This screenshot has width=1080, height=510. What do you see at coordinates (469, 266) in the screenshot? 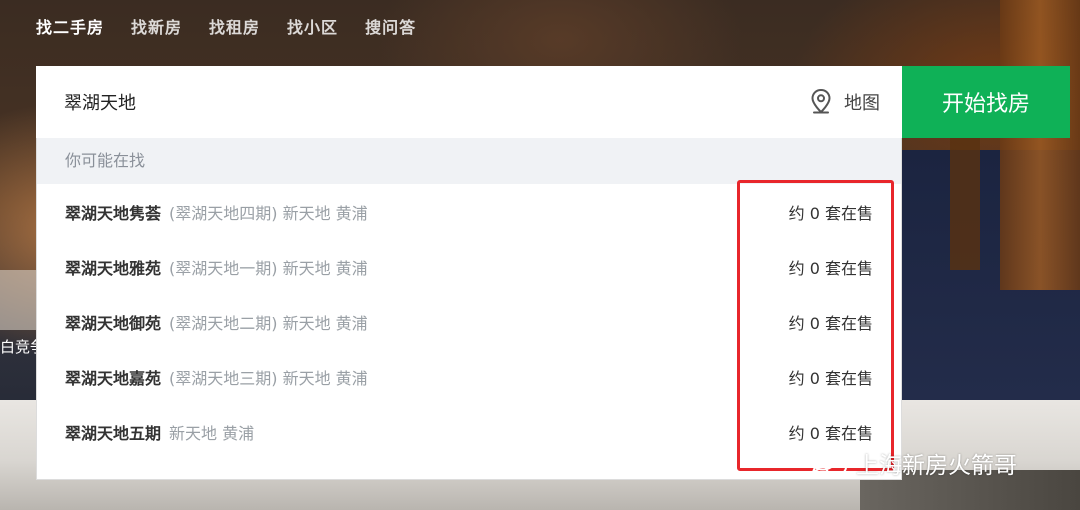
I see `suggestion-item: 翠湖天地雅苑 (翠湖天地一期) 新天地 黄浦 约 0 套在售` at bounding box center [469, 266].